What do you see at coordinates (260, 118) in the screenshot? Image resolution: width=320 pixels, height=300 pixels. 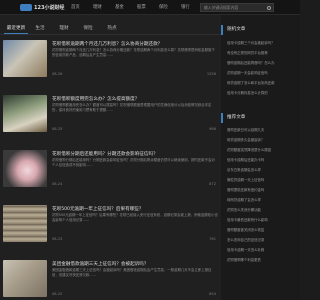 I see `sidebar-heading-recommended: 推荐文章` at bounding box center [260, 118].